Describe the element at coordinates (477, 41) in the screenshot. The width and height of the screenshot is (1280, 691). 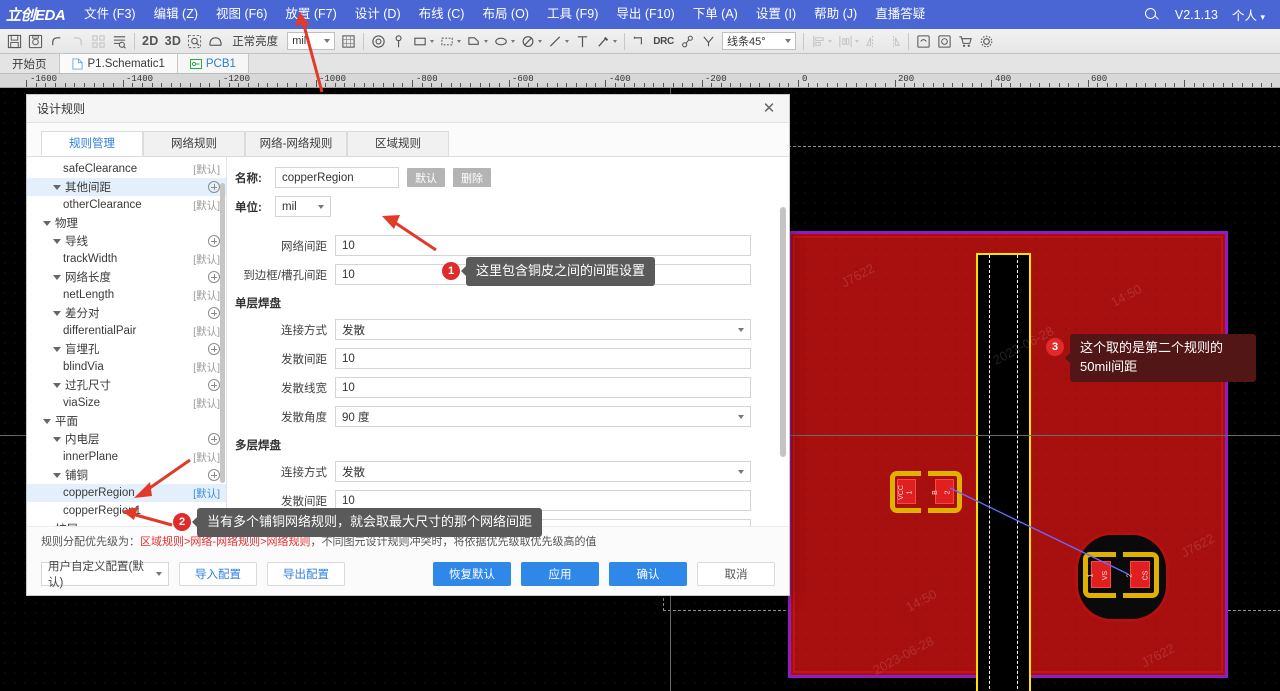
I see `polygon-tool-icon` at that location.